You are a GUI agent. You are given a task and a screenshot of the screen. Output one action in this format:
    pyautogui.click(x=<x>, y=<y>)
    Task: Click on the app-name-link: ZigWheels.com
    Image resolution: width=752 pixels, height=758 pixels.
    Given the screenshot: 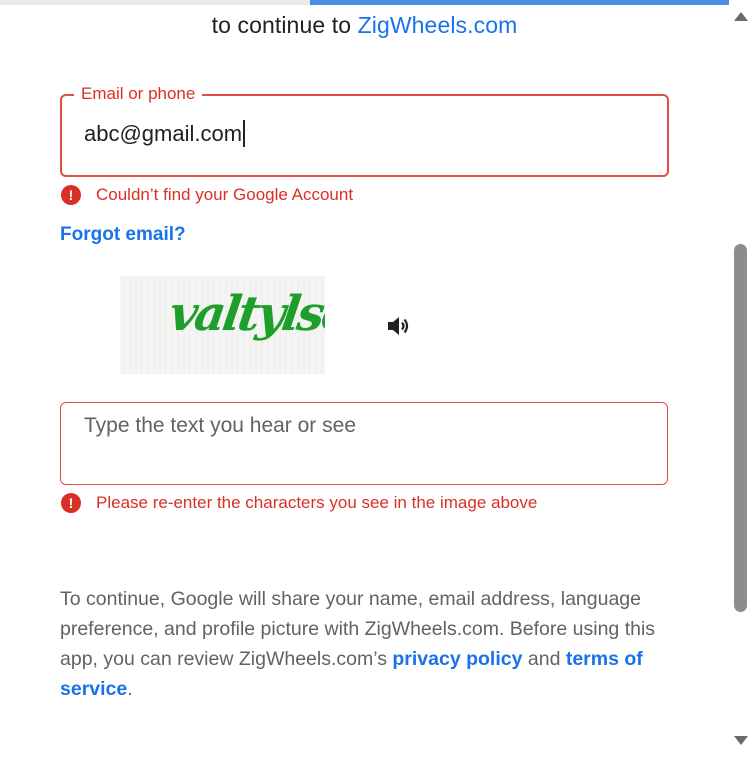 What is the action you would take?
    pyautogui.click(x=438, y=25)
    